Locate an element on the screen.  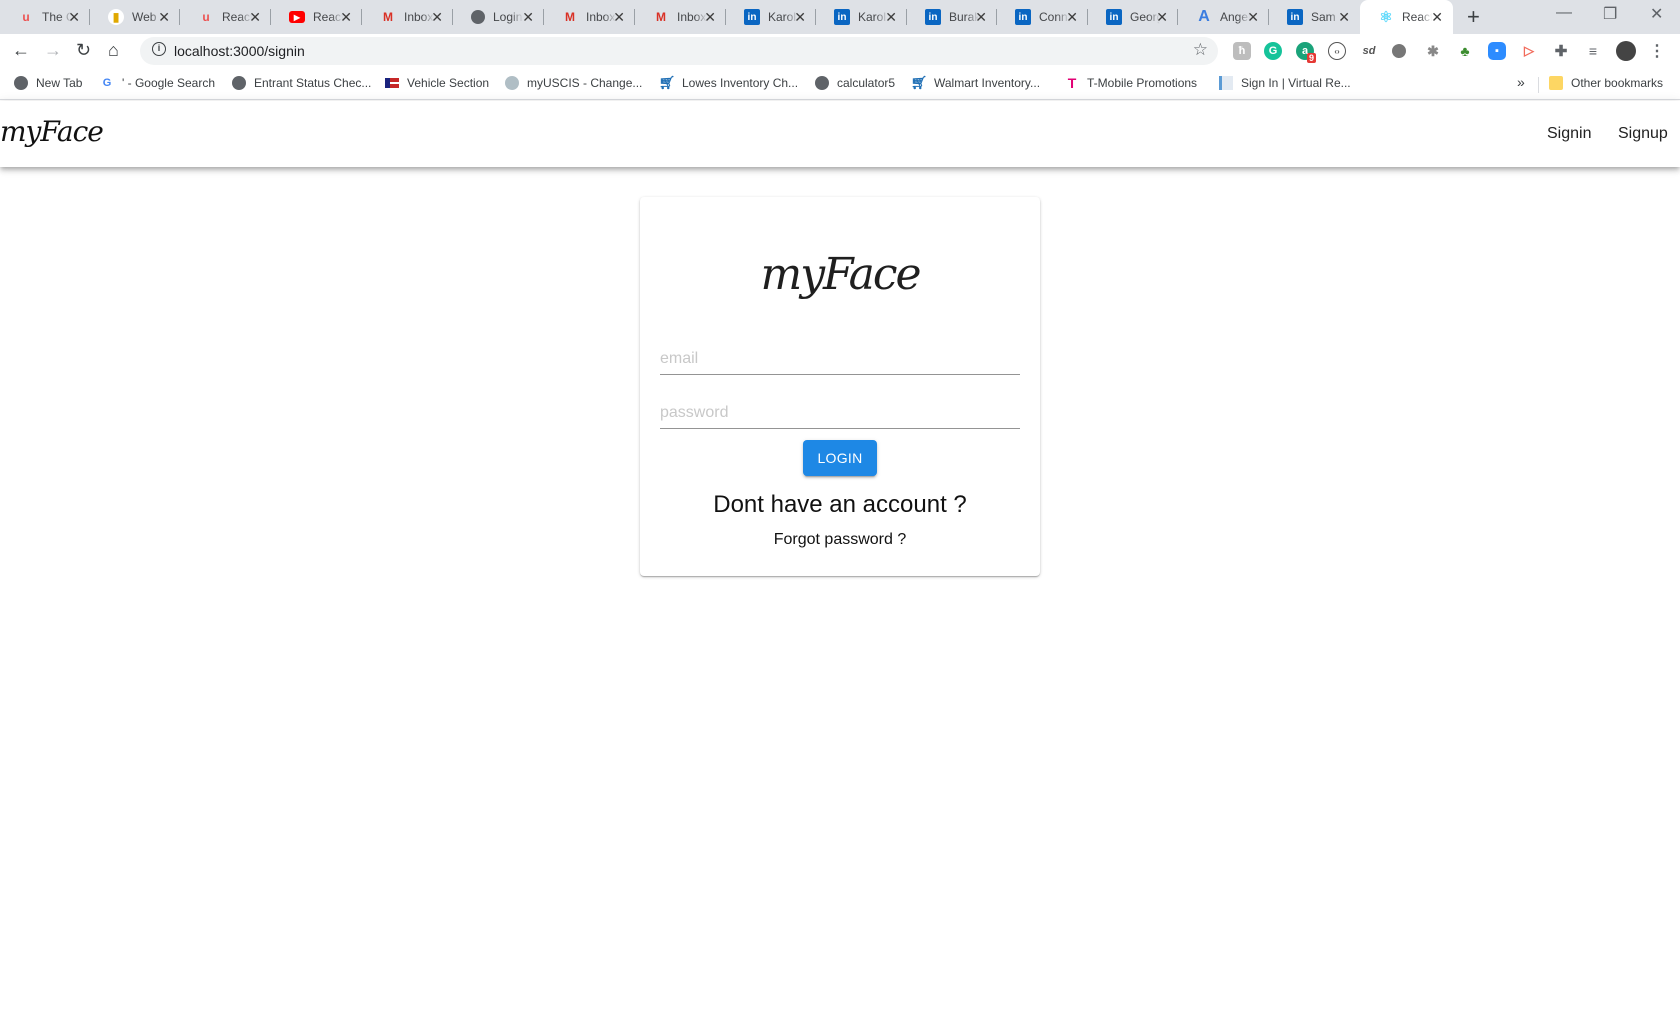
other-bookmarks: Other bookmarks is located at coordinates (1606, 83).